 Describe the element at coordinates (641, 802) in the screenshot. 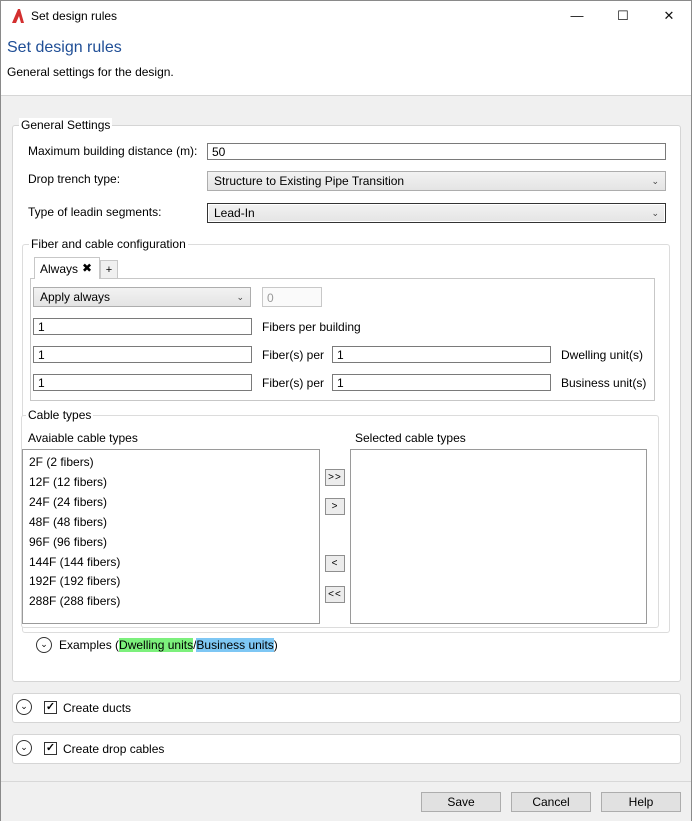

I see `help-button: Help` at that location.